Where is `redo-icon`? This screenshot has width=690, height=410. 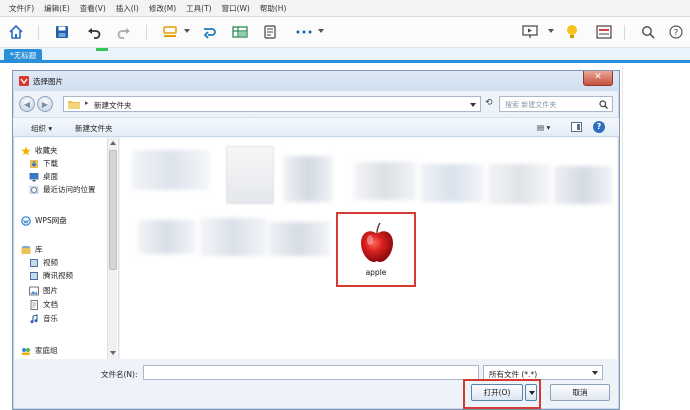
redo-icon is located at coordinates (124, 32).